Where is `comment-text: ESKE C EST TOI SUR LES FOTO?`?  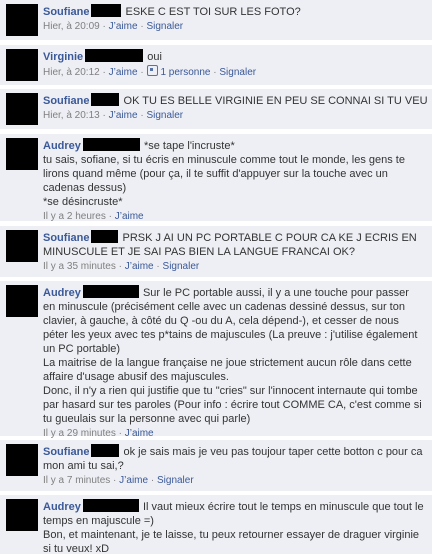 comment-text: ESKE C EST TOI SUR LES FOTO? is located at coordinates (211, 12).